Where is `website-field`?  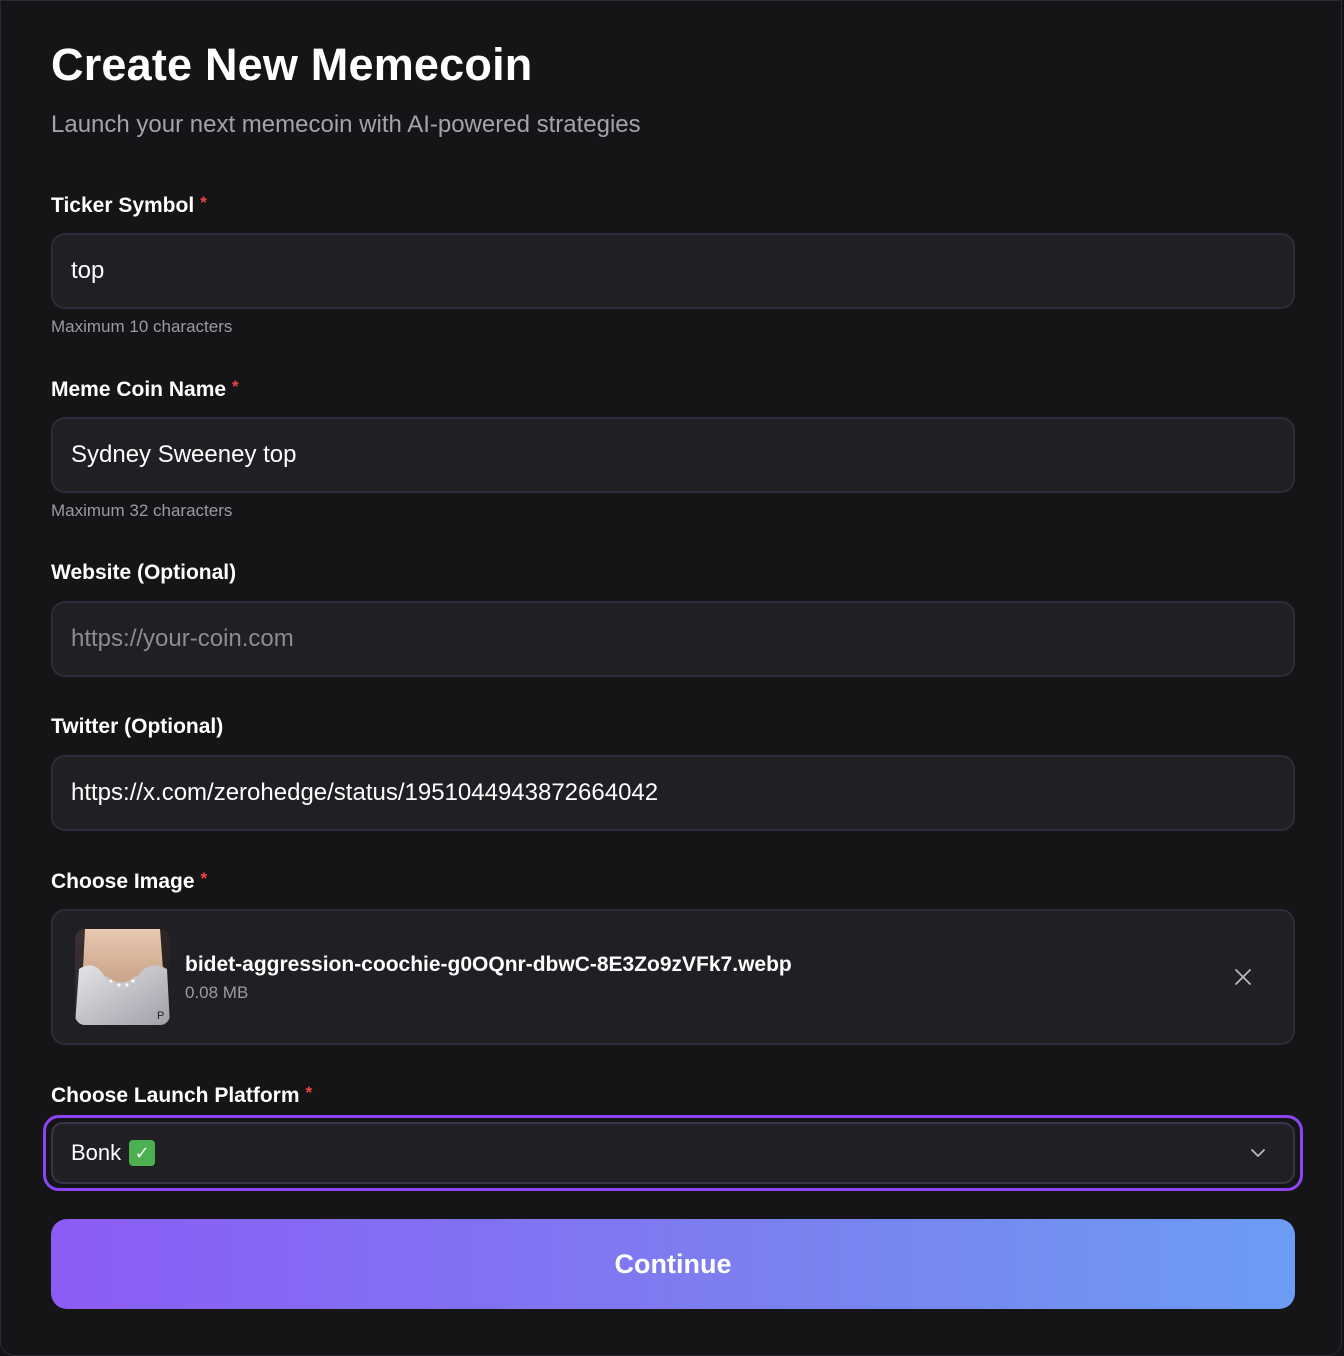
website-field is located at coordinates (673, 639).